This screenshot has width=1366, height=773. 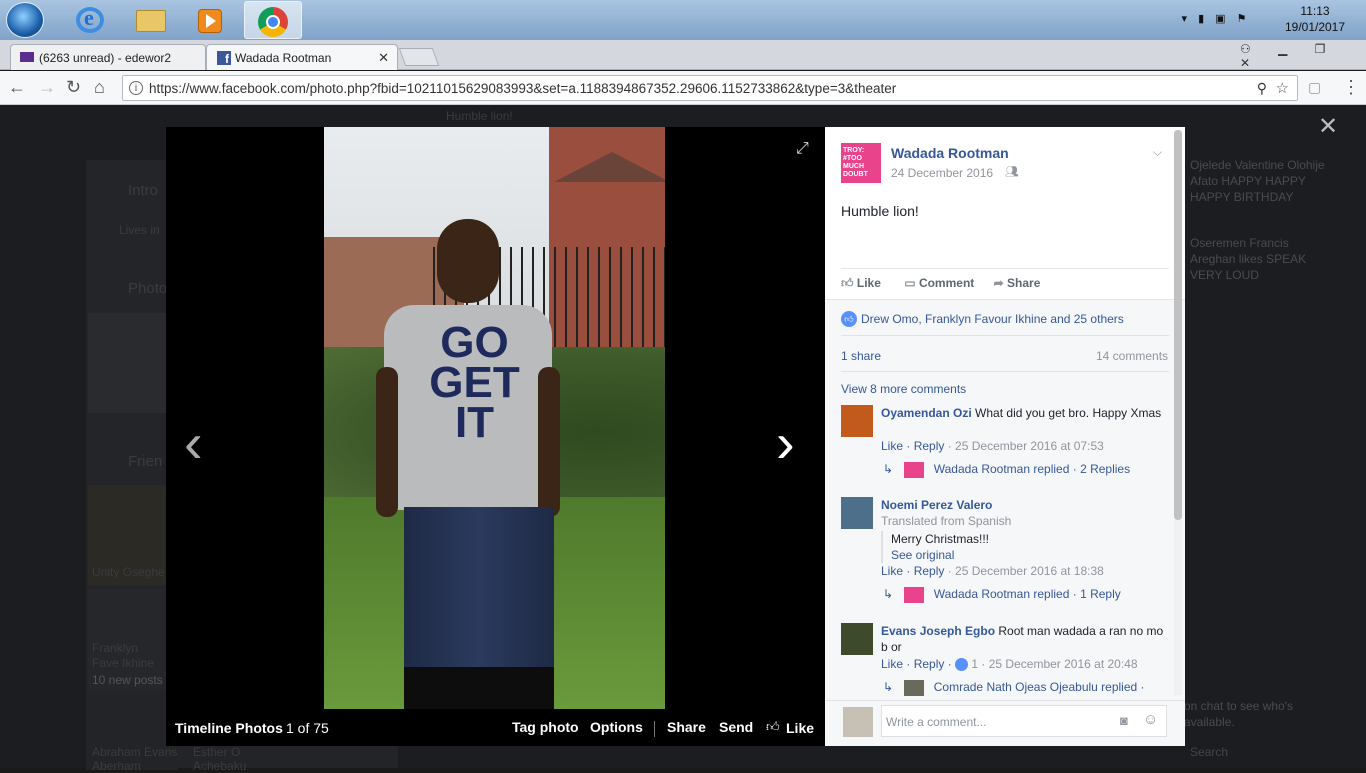 What do you see at coordinates (302, 57) in the screenshot?
I see `tab-facebook: f Wadada Rootman ✕` at bounding box center [302, 57].